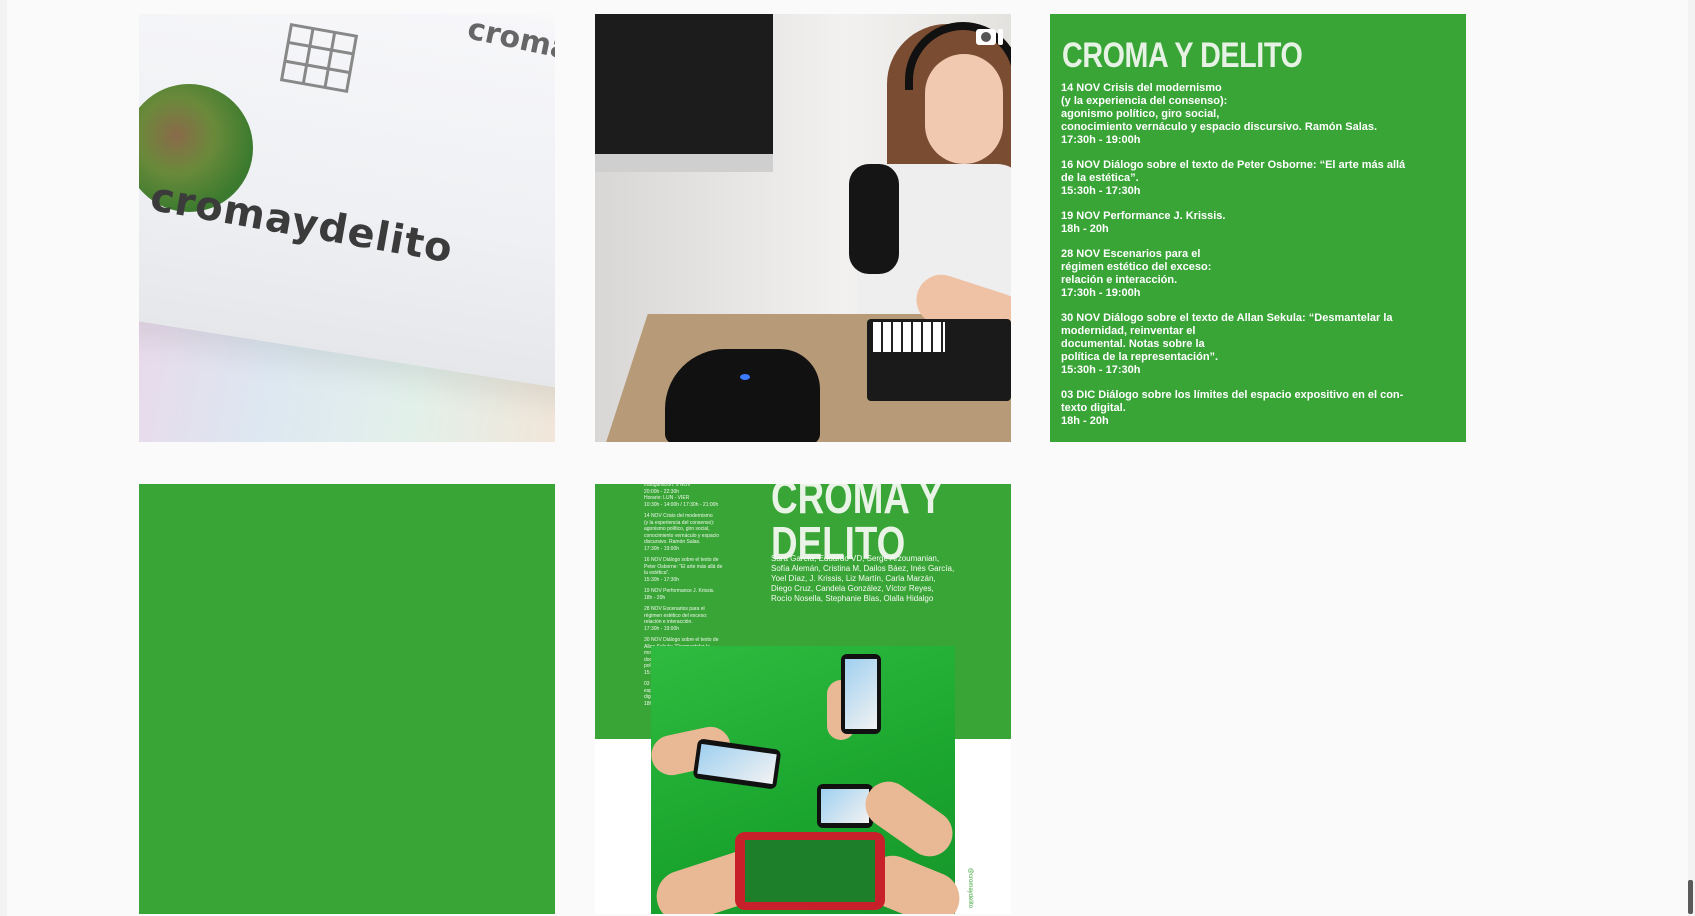 The height and width of the screenshot is (916, 1695). I want to click on event-item: 19 NOV Performance J. Krissis. 18h - 20h, so click(1231, 223).